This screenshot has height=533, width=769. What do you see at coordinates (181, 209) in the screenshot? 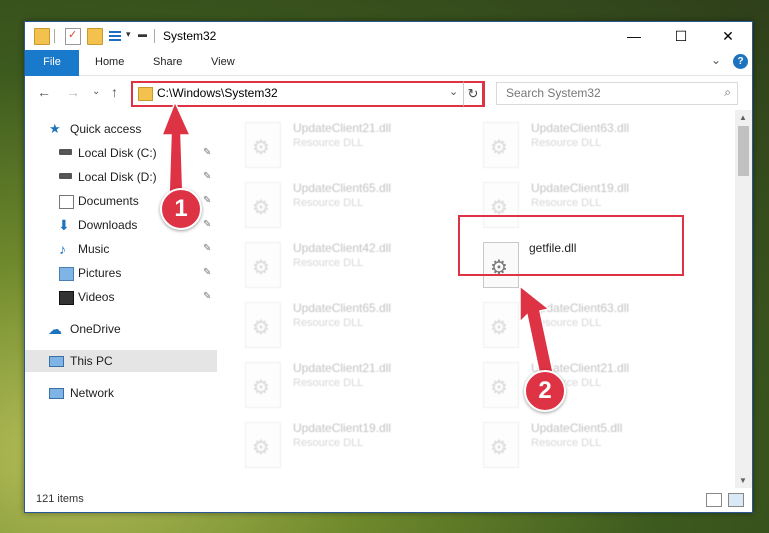
I see `step-1-callout: 1` at bounding box center [181, 209].